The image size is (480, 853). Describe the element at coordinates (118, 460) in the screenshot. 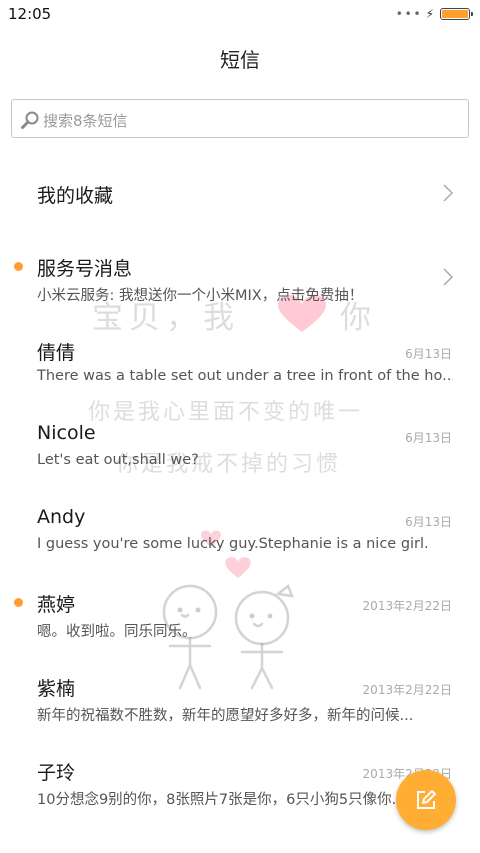

I see `item-subtitle: Let's eat out,shall we?` at that location.